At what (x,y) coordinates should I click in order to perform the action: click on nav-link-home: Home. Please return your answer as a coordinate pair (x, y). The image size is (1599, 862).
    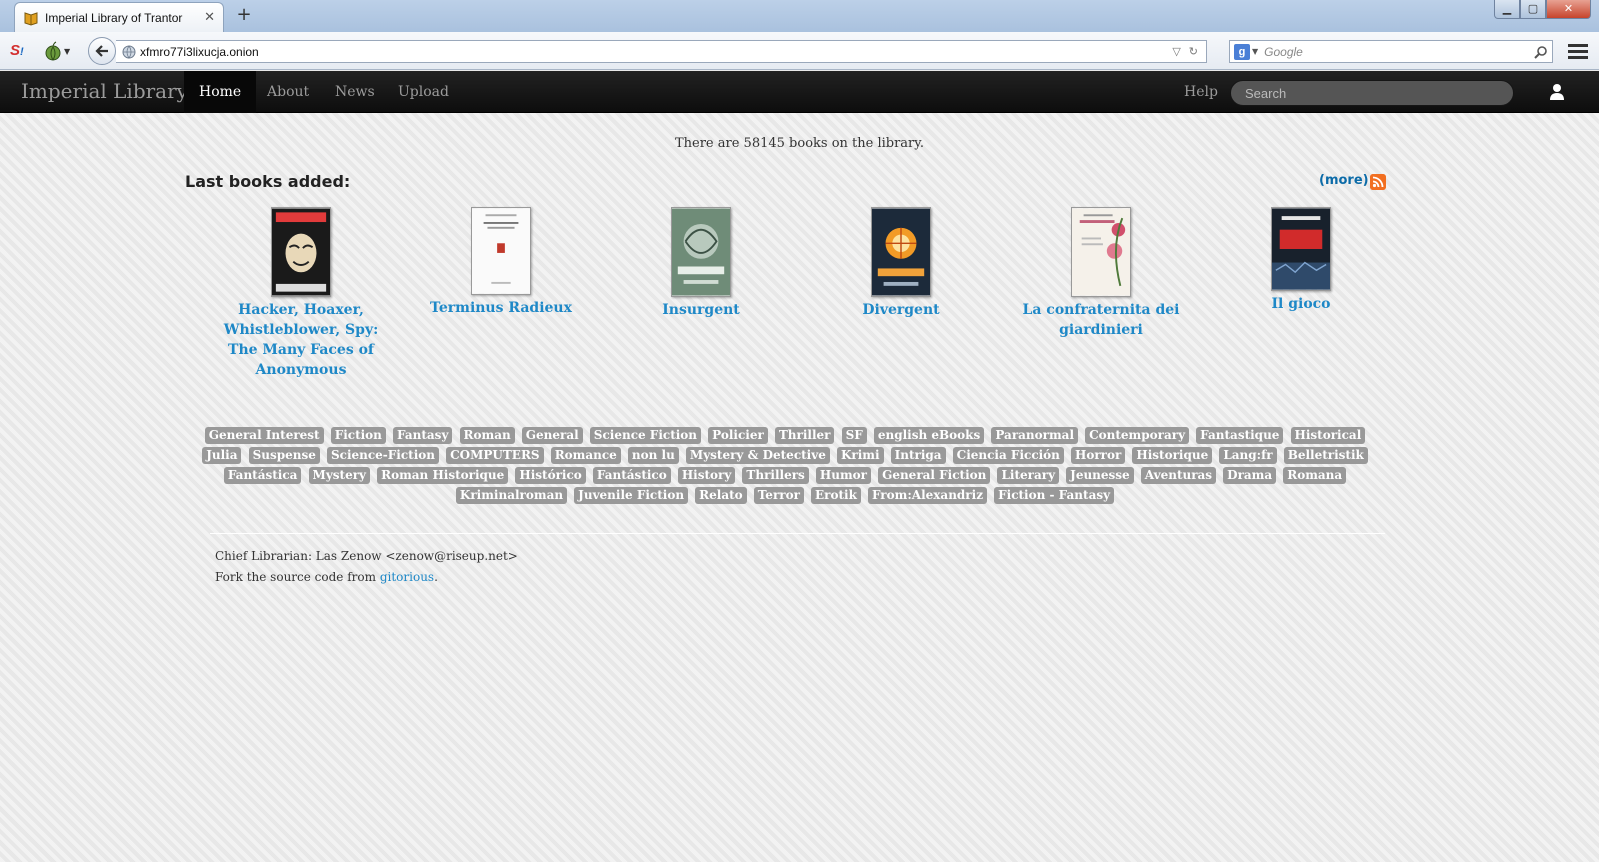
    Looking at the image, I should click on (220, 92).